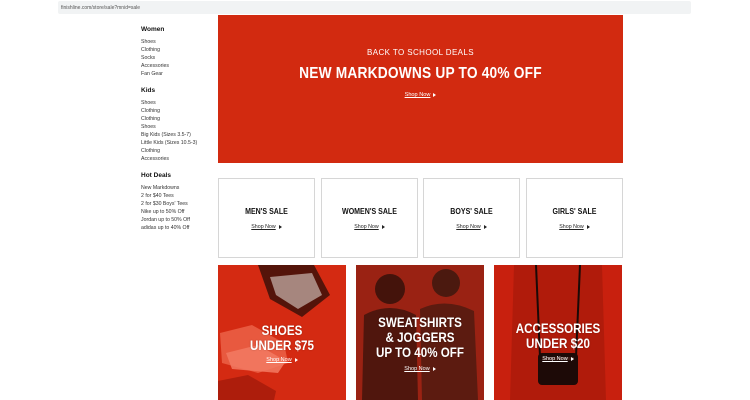  What do you see at coordinates (177, 111) in the screenshot?
I see `nav-link-kids-clothing: Clothing` at bounding box center [177, 111].